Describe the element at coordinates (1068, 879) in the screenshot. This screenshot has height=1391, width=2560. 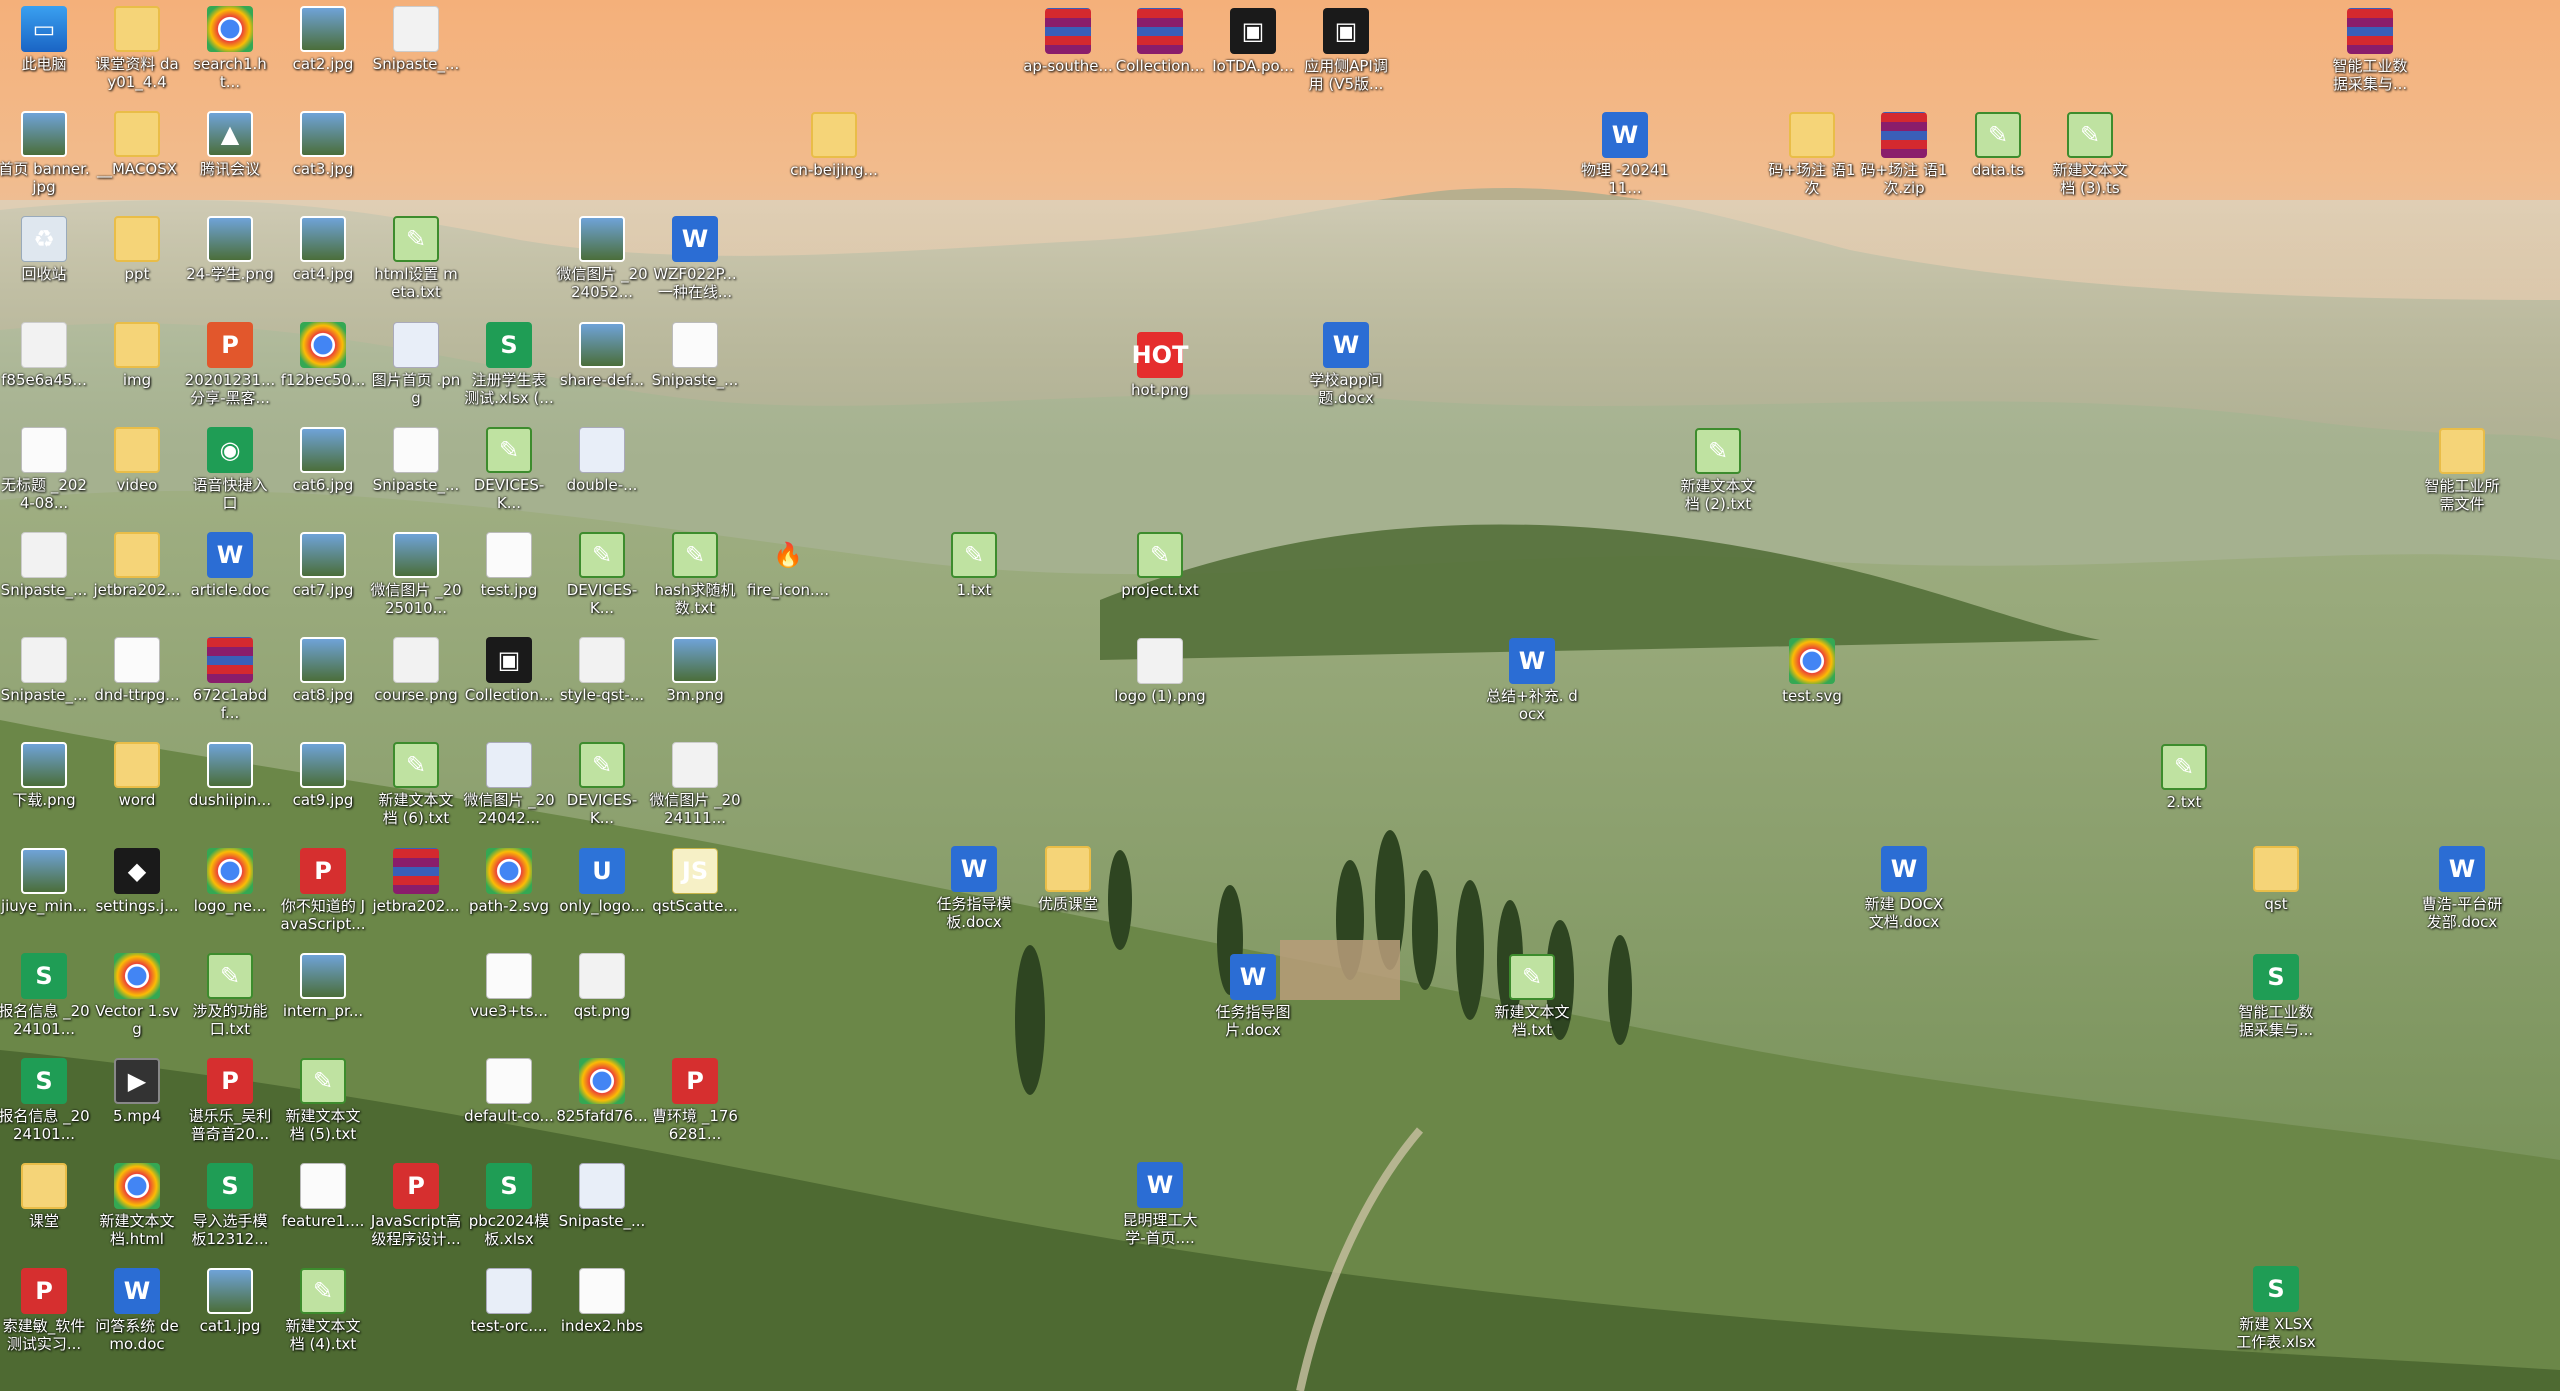
I see `desktop-icon: 优质课堂` at that location.